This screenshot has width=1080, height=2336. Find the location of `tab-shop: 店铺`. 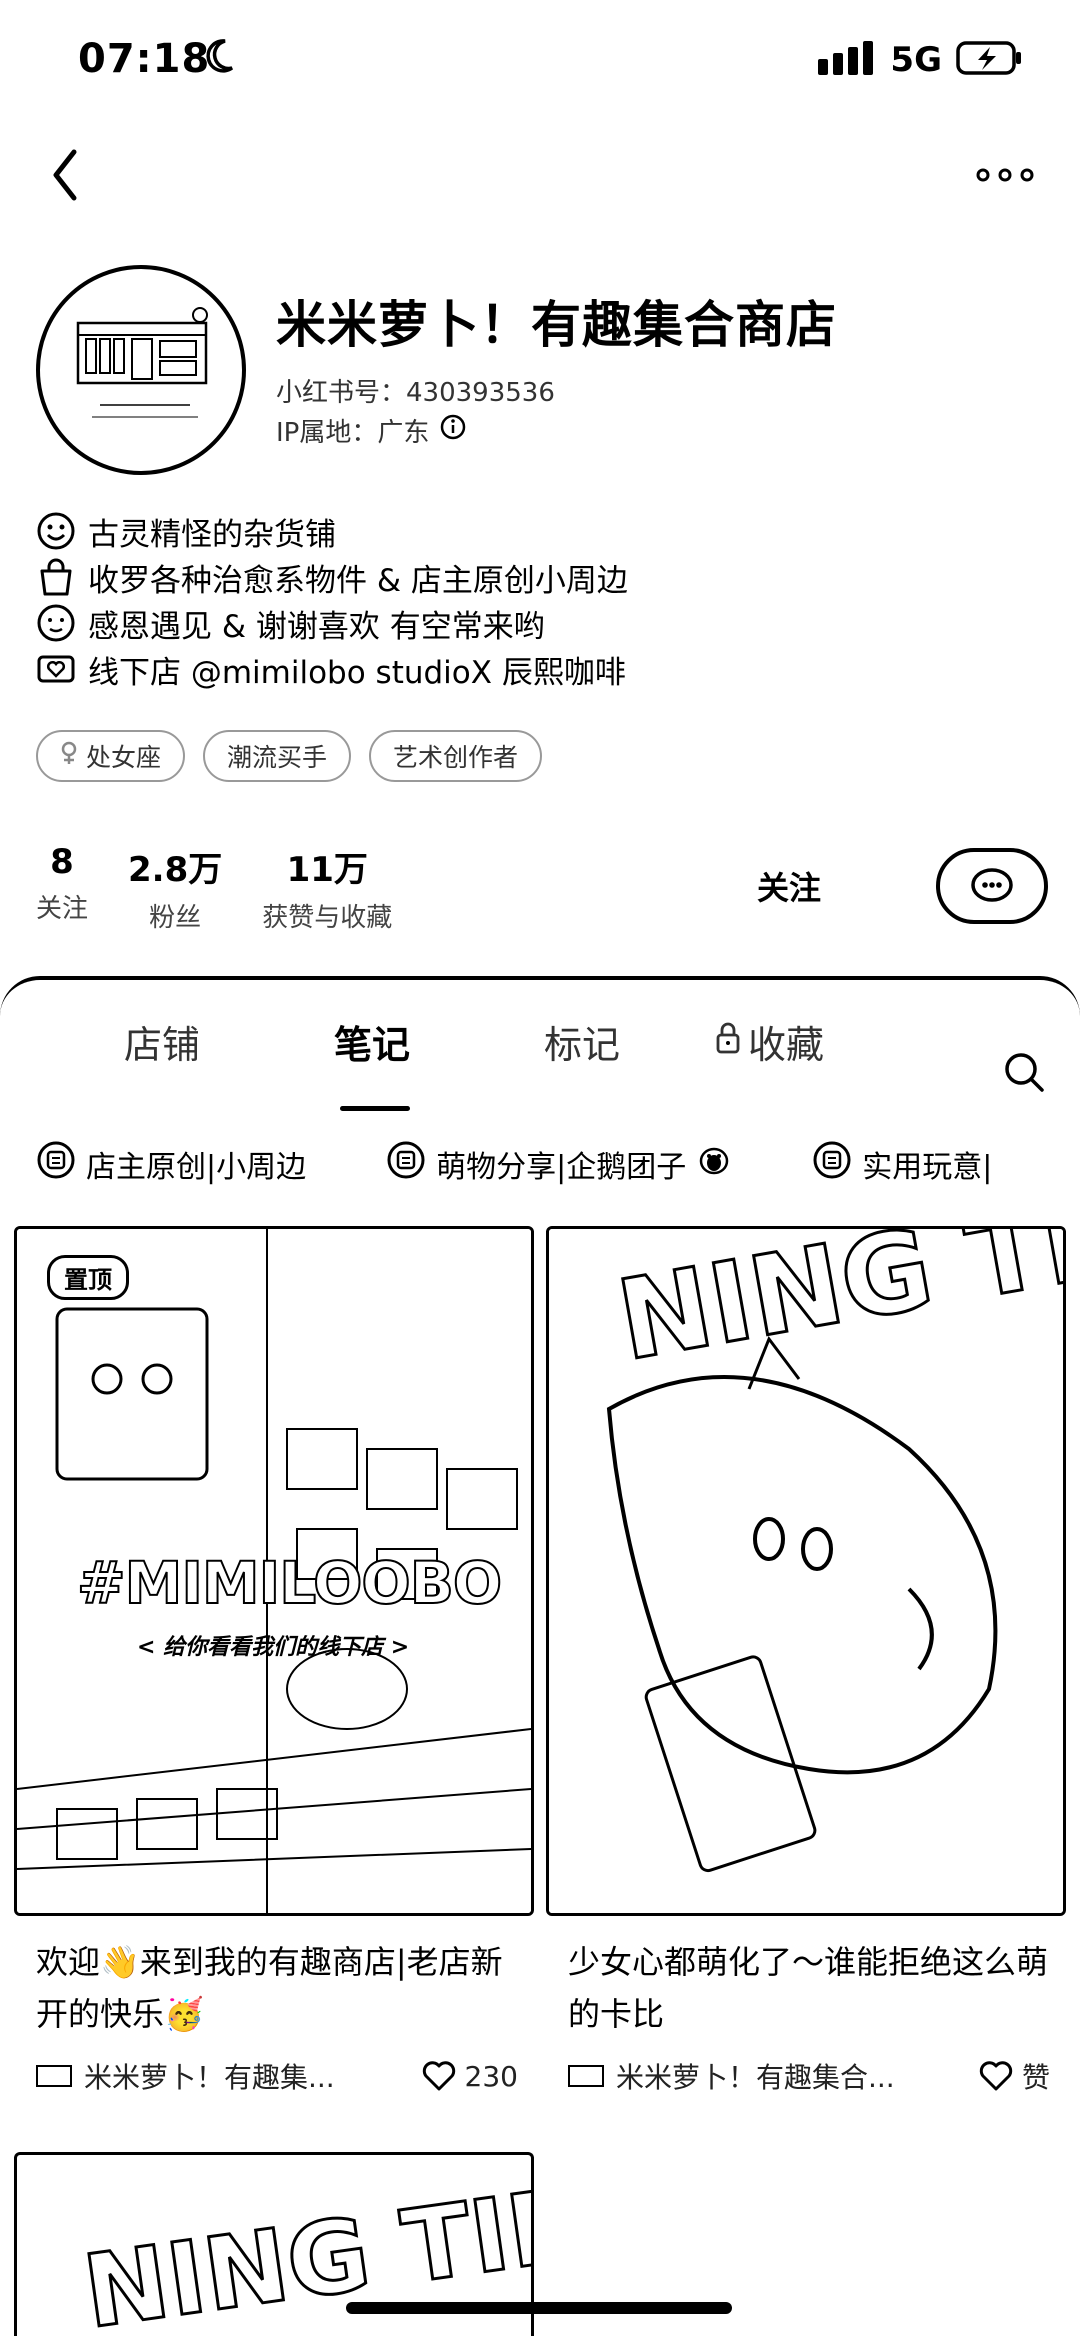

tab-shop: 店铺 is located at coordinates (162, 1041).